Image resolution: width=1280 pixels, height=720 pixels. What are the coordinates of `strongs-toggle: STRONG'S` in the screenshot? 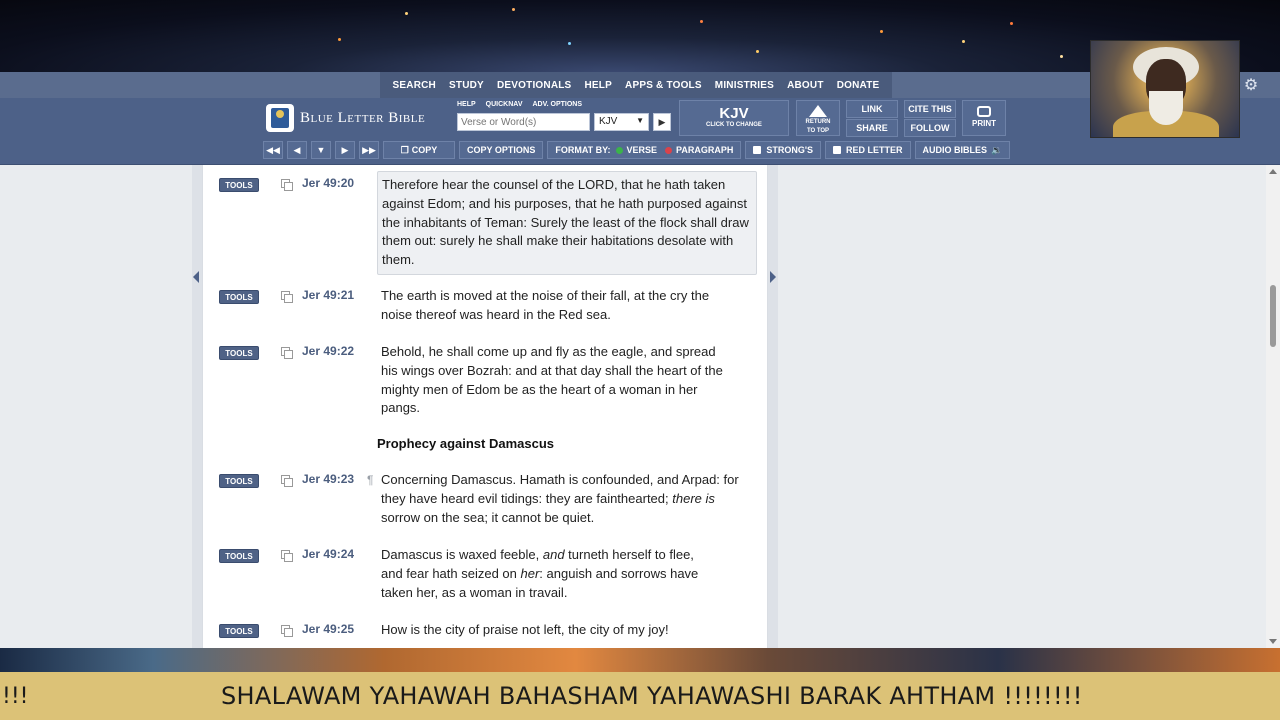 It's located at (783, 150).